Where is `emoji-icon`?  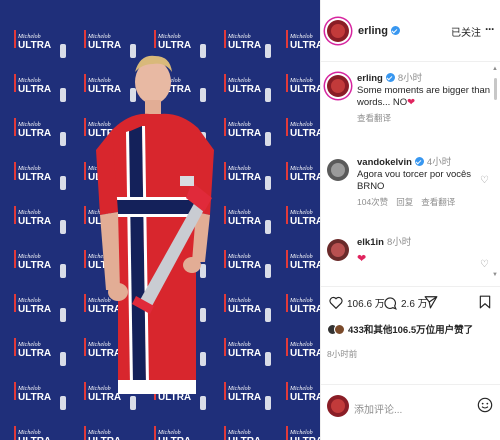
emoji-icon is located at coordinates (485, 405).